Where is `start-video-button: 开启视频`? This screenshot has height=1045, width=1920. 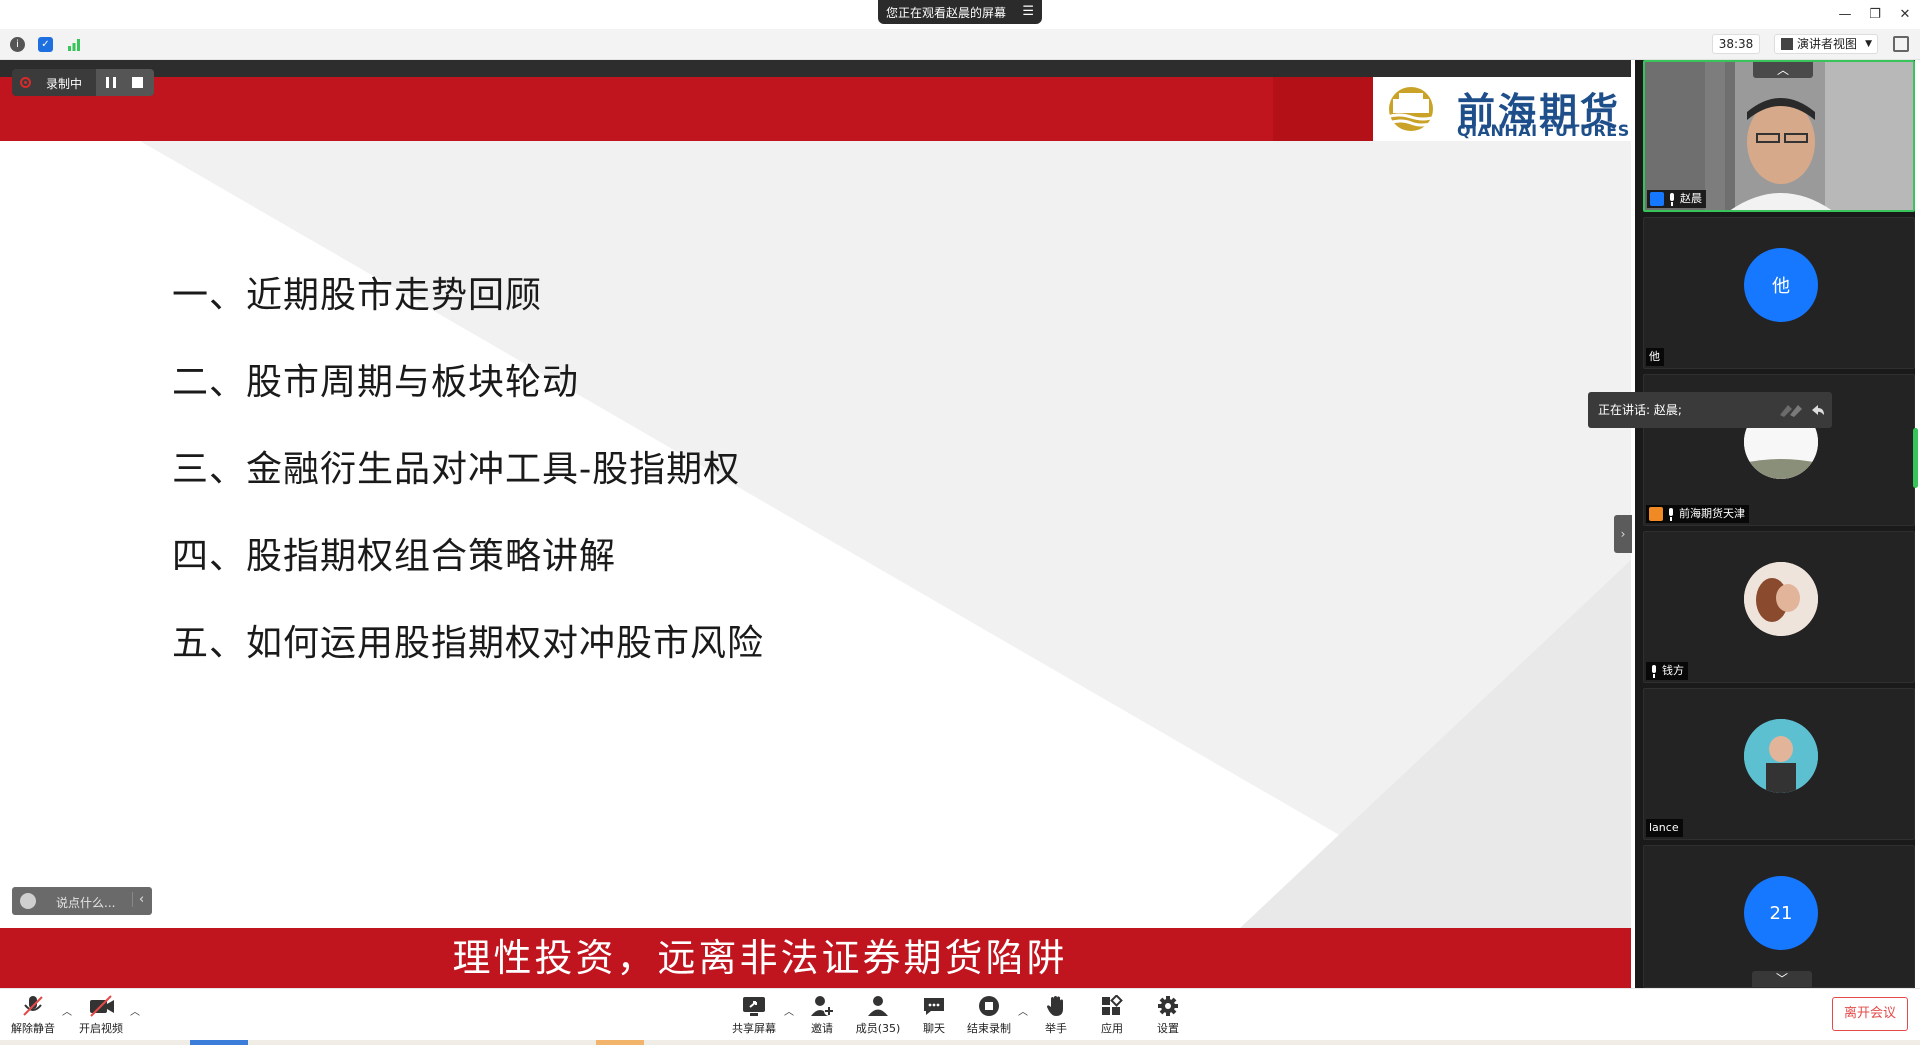
start-video-button: 开启视频 is located at coordinates (101, 1017).